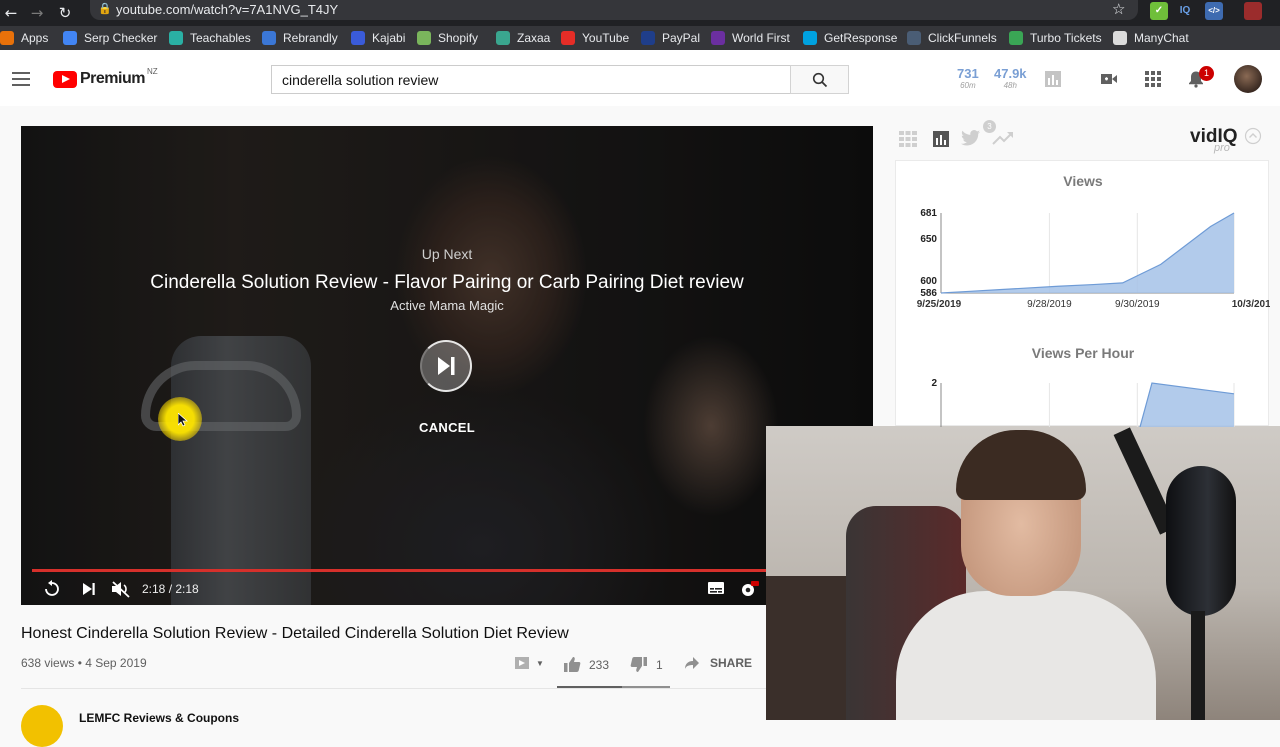 Image resolution: width=1280 pixels, height=747 pixels. What do you see at coordinates (447, 589) in the screenshot?
I see `player-controls: 2:18 / 2:18` at bounding box center [447, 589].